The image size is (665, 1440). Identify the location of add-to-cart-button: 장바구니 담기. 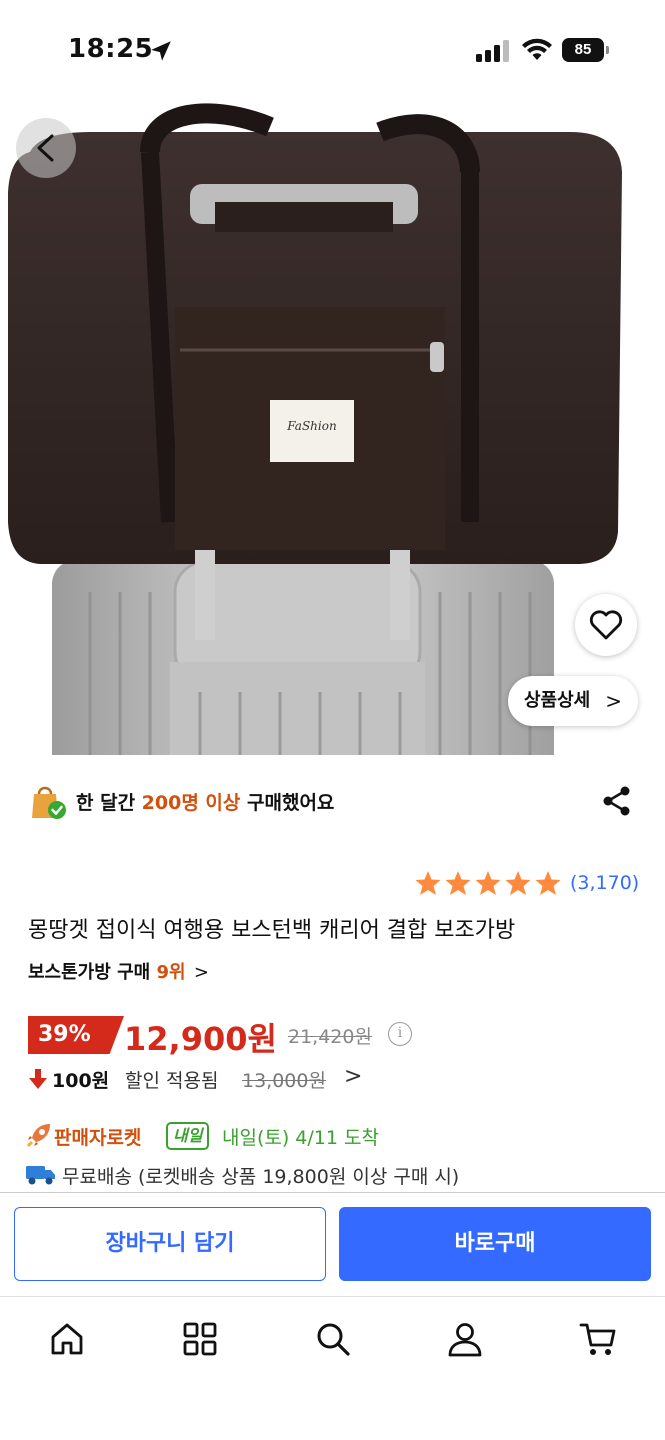
(170, 1244).